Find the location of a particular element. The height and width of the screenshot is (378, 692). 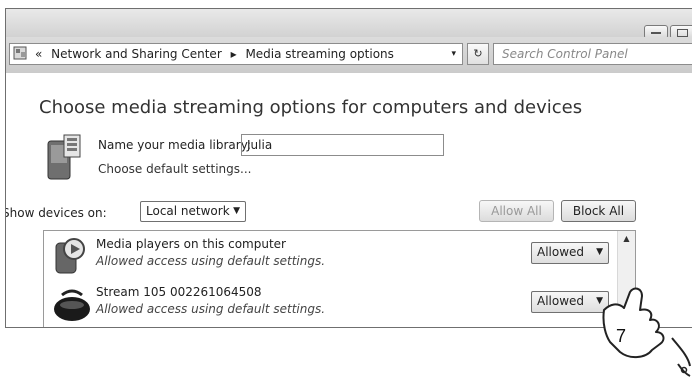

library-name-field: Julia is located at coordinates (342, 145).